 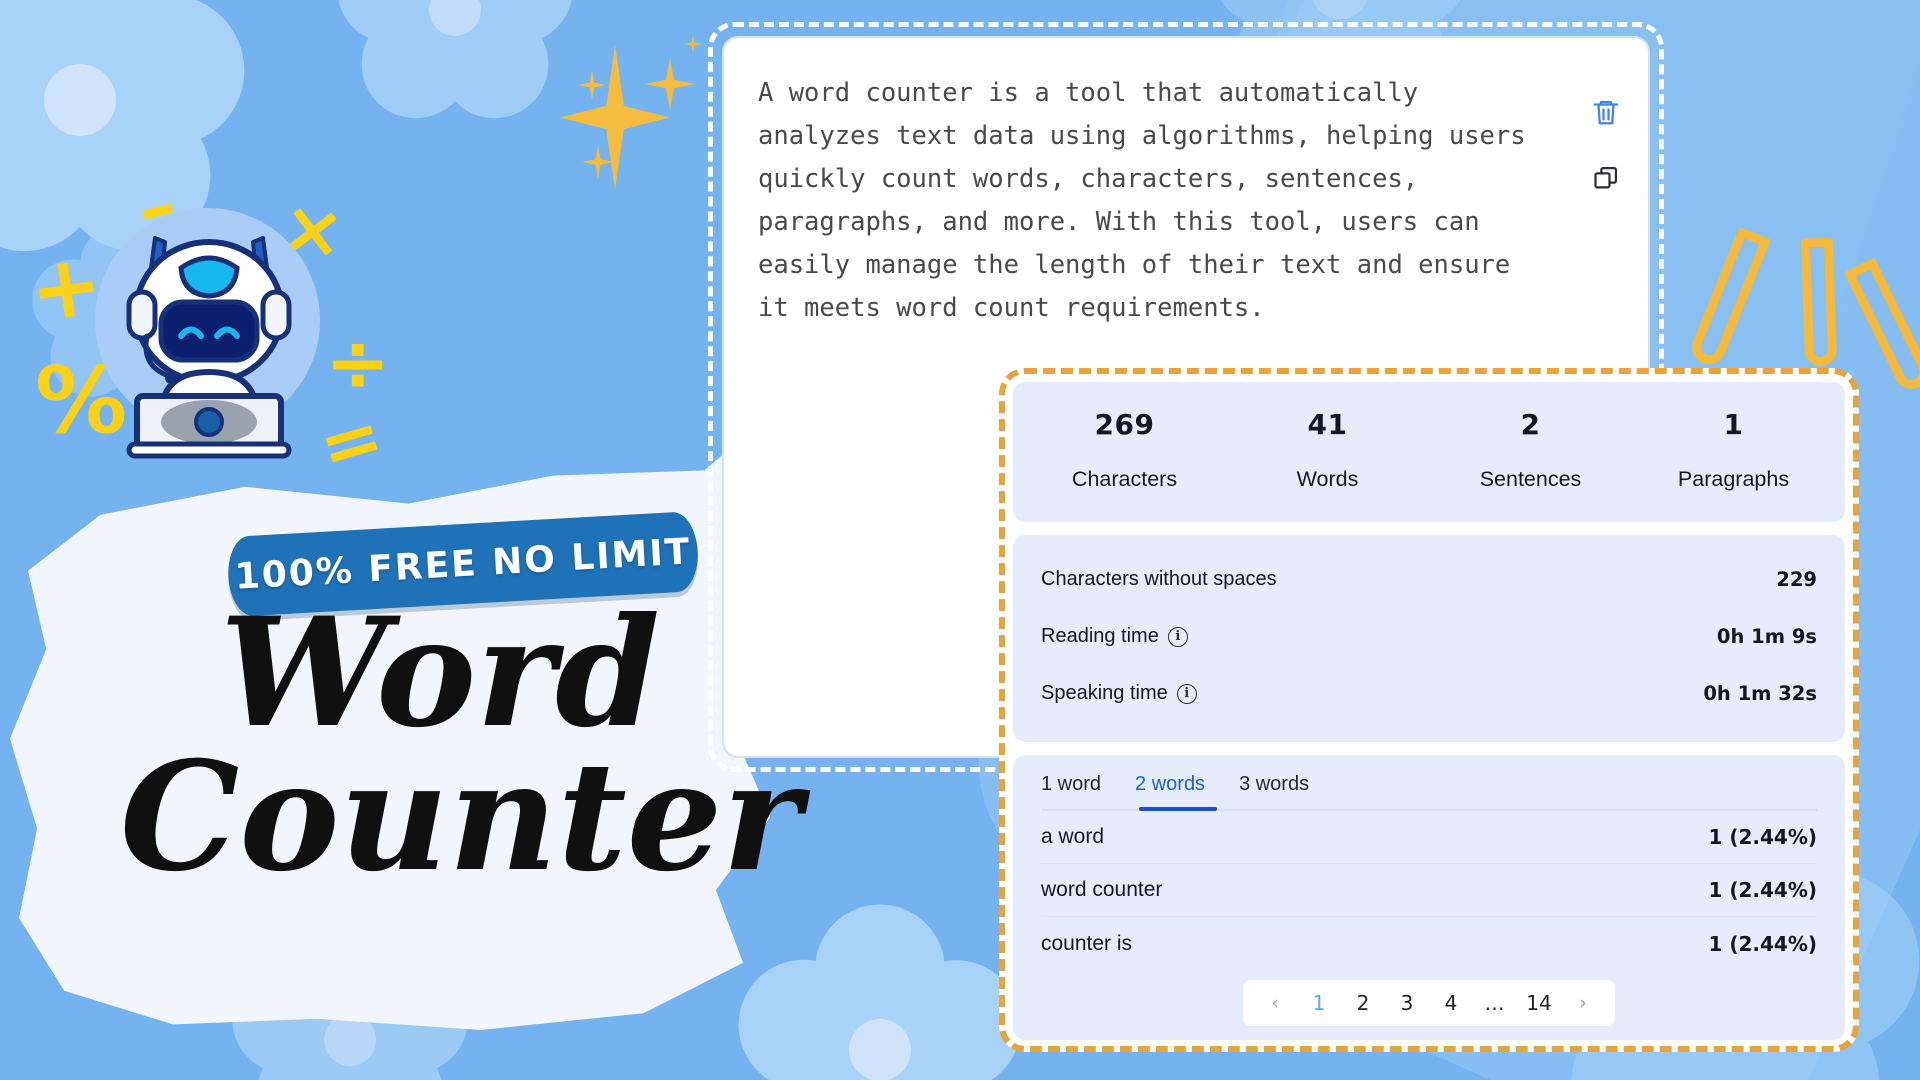 What do you see at coordinates (1327, 479) in the screenshot?
I see `stat-label: Words` at bounding box center [1327, 479].